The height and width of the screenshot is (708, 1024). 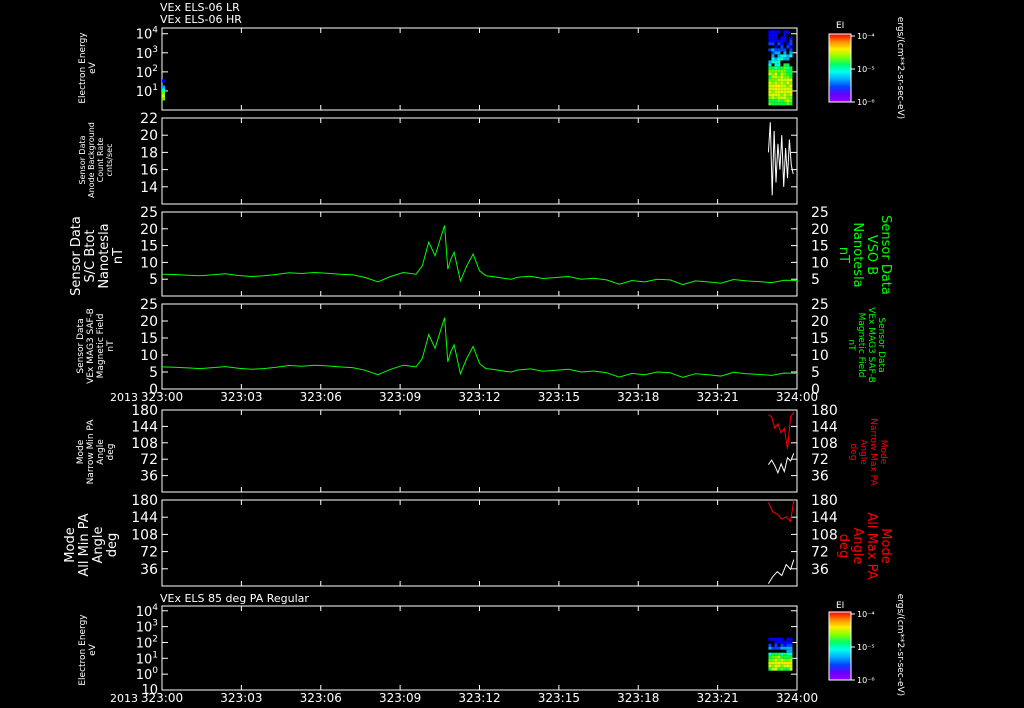 I want to click on p7-ylabel-l2: eV, so click(x=93, y=650).